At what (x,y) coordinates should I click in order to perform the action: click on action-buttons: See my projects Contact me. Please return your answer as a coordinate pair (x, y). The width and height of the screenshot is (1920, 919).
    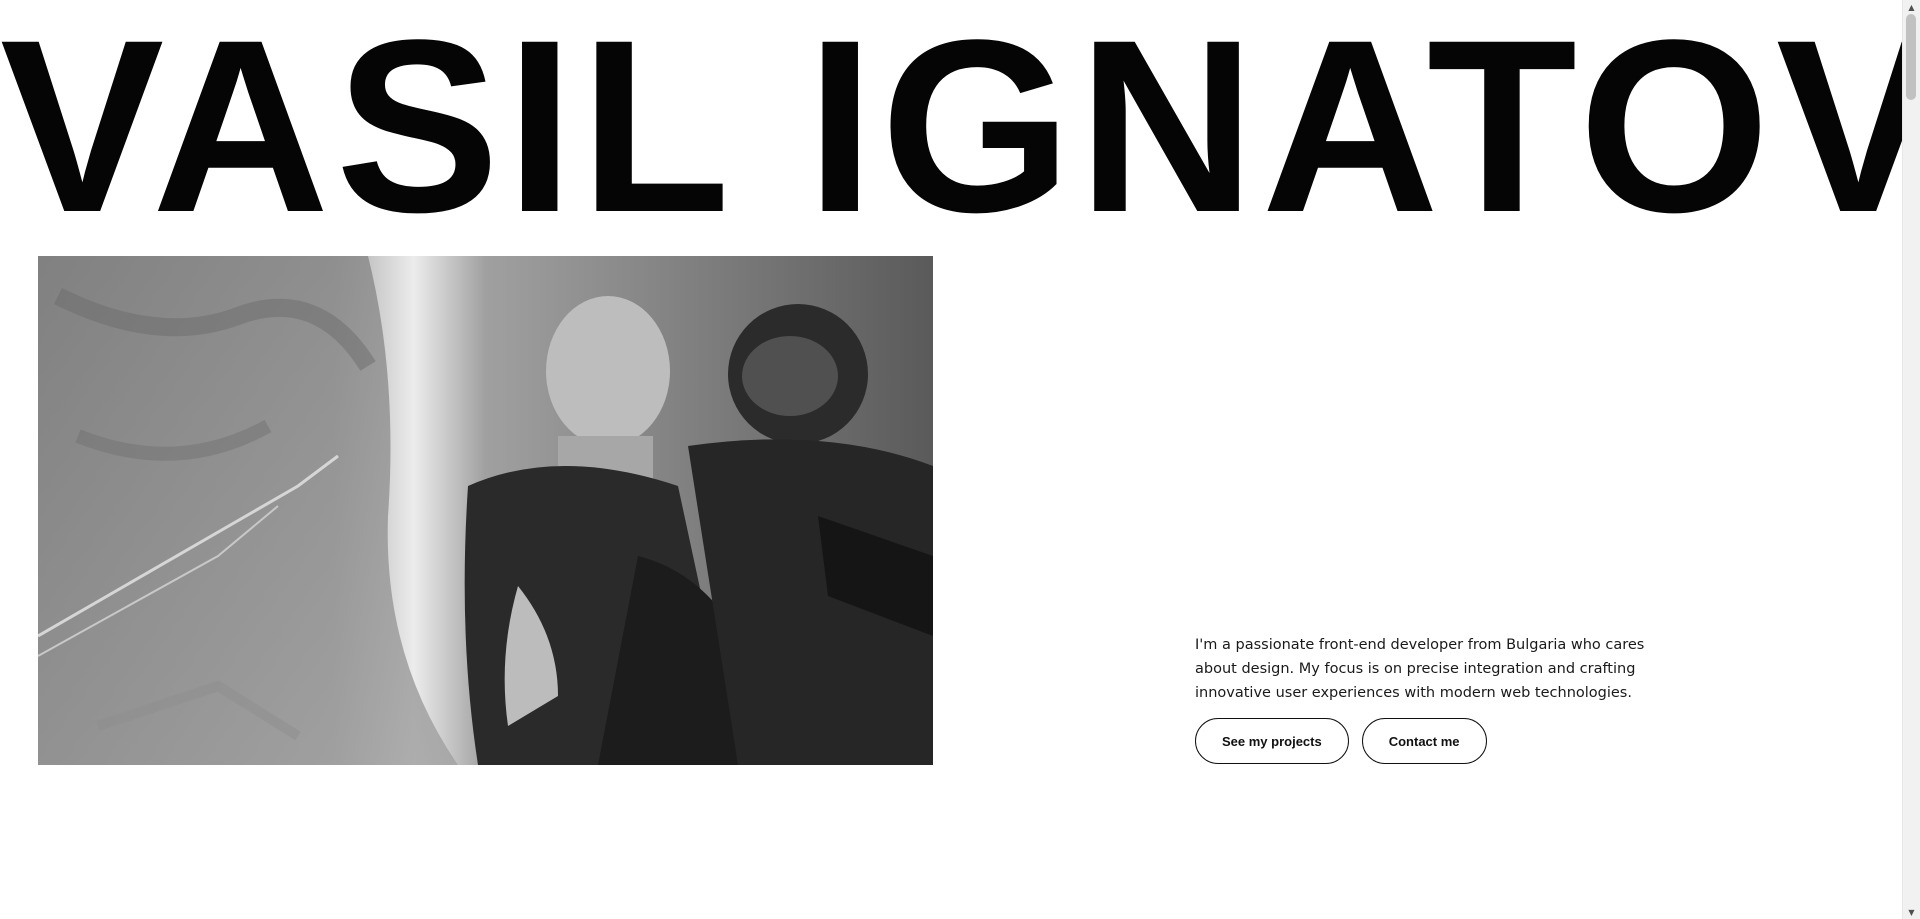
    Looking at the image, I should click on (1425, 741).